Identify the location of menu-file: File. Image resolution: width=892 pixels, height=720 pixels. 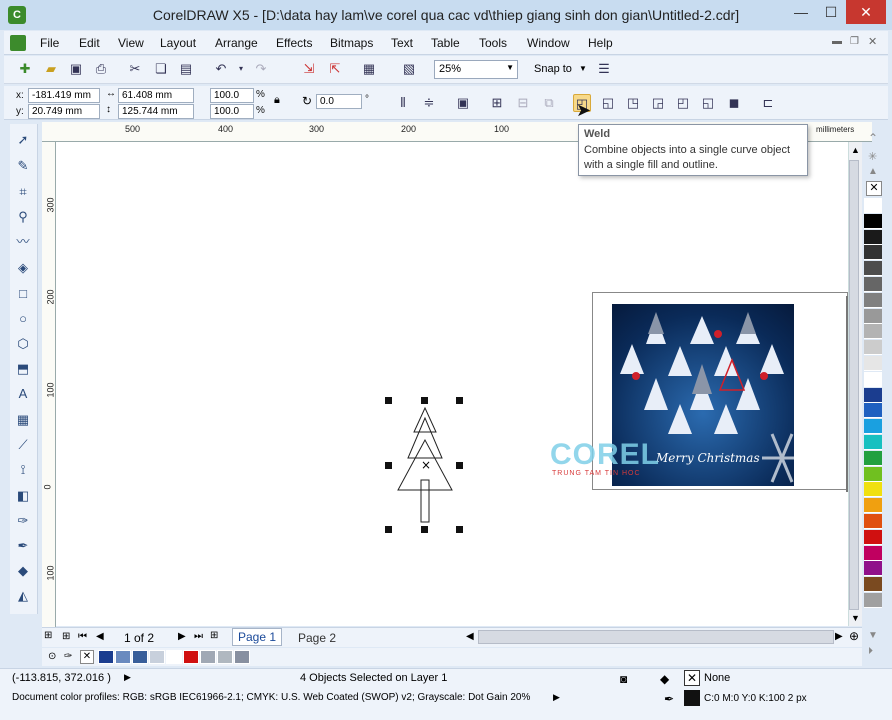
(49, 43).